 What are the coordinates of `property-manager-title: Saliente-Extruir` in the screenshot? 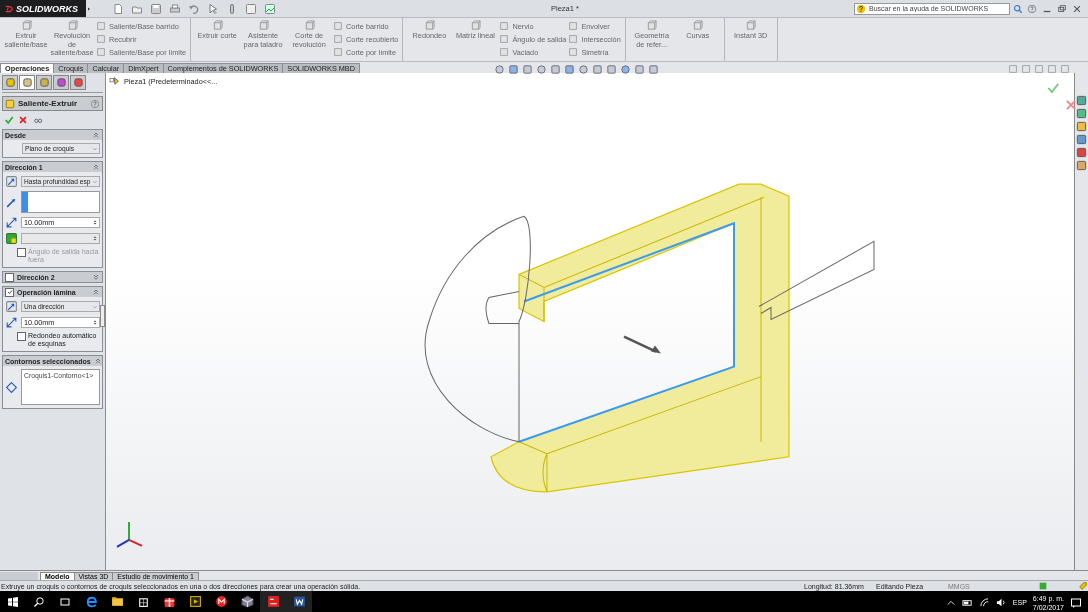 It's located at (48, 103).